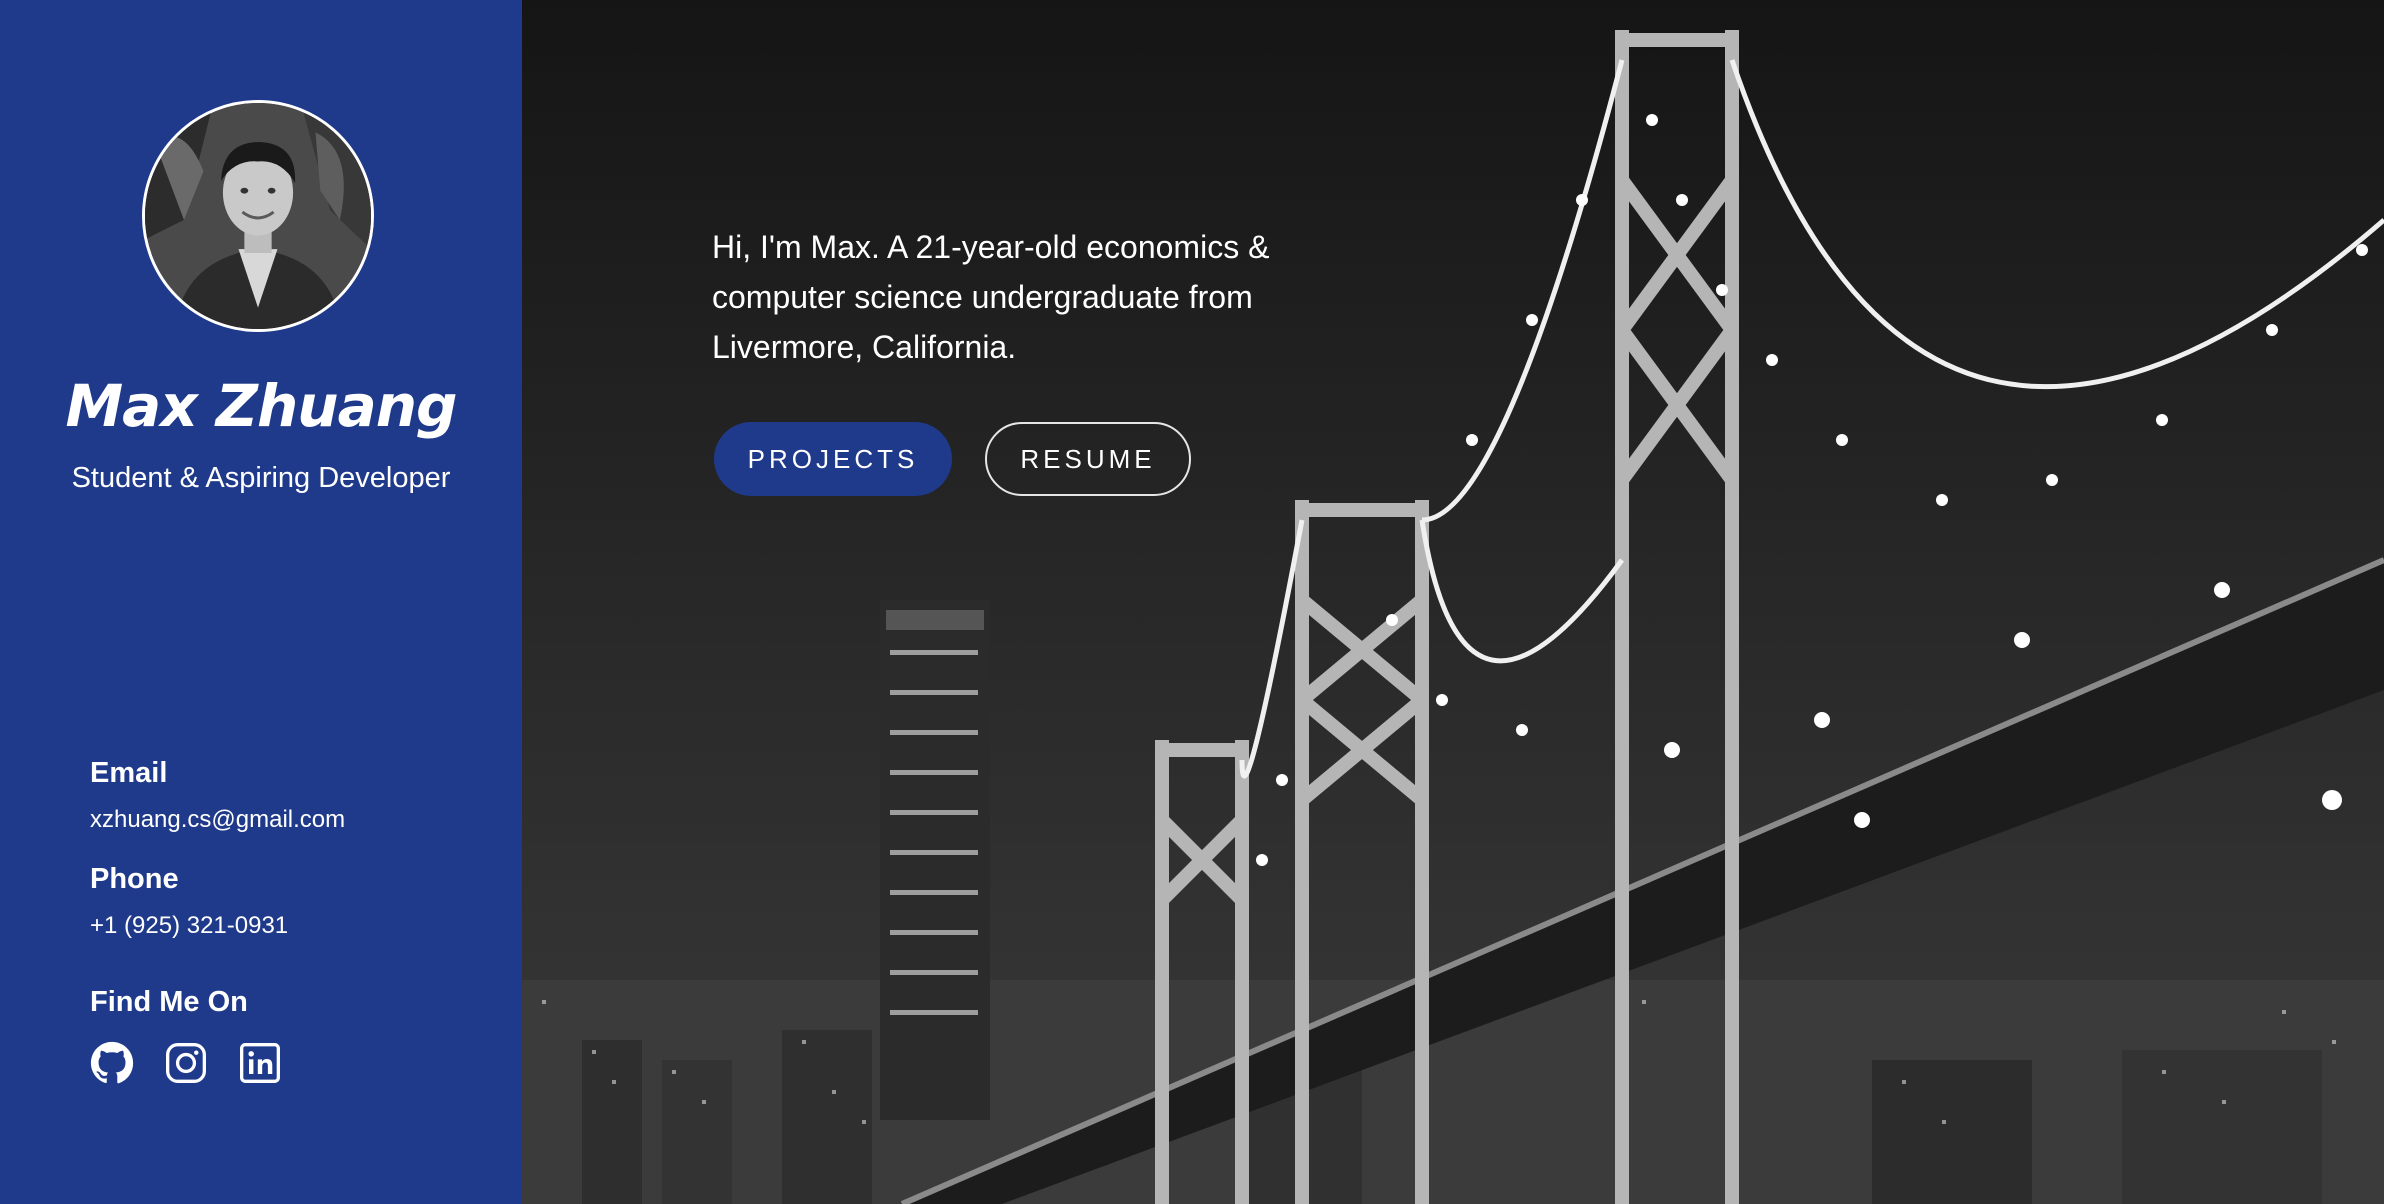 The image size is (2384, 1204). Describe the element at coordinates (217, 795) in the screenshot. I see `contact-email: Email xzhuang.cs@gmail.com` at that location.